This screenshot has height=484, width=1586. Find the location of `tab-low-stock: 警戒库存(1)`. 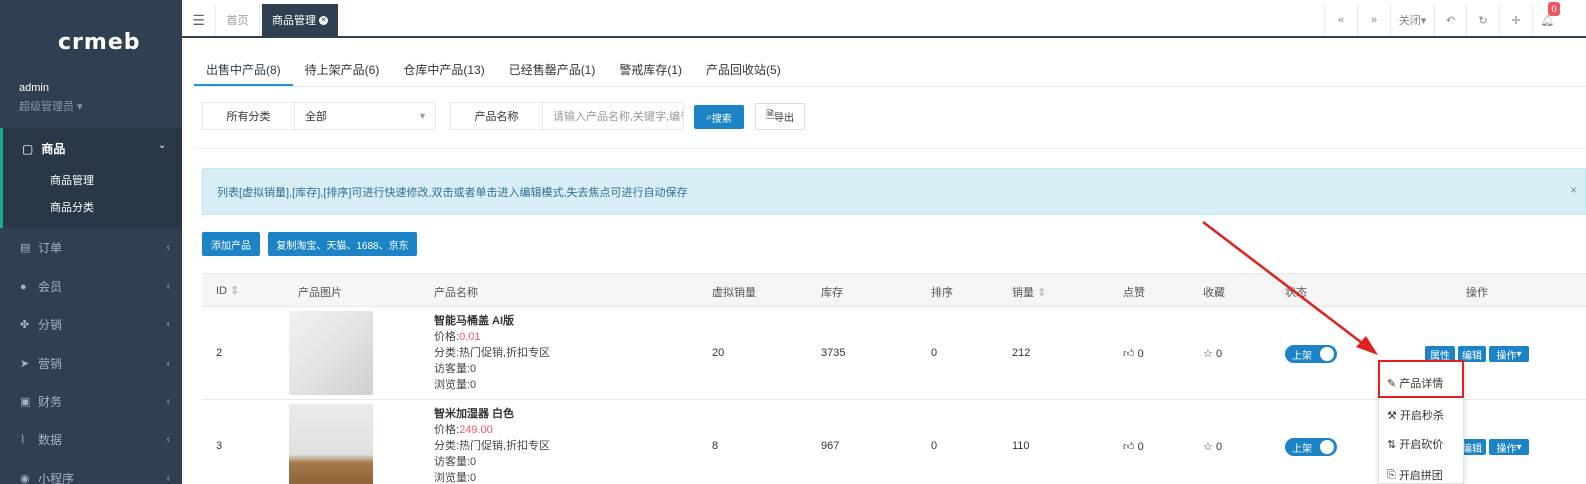

tab-low-stock: 警戒库存(1) is located at coordinates (650, 73).